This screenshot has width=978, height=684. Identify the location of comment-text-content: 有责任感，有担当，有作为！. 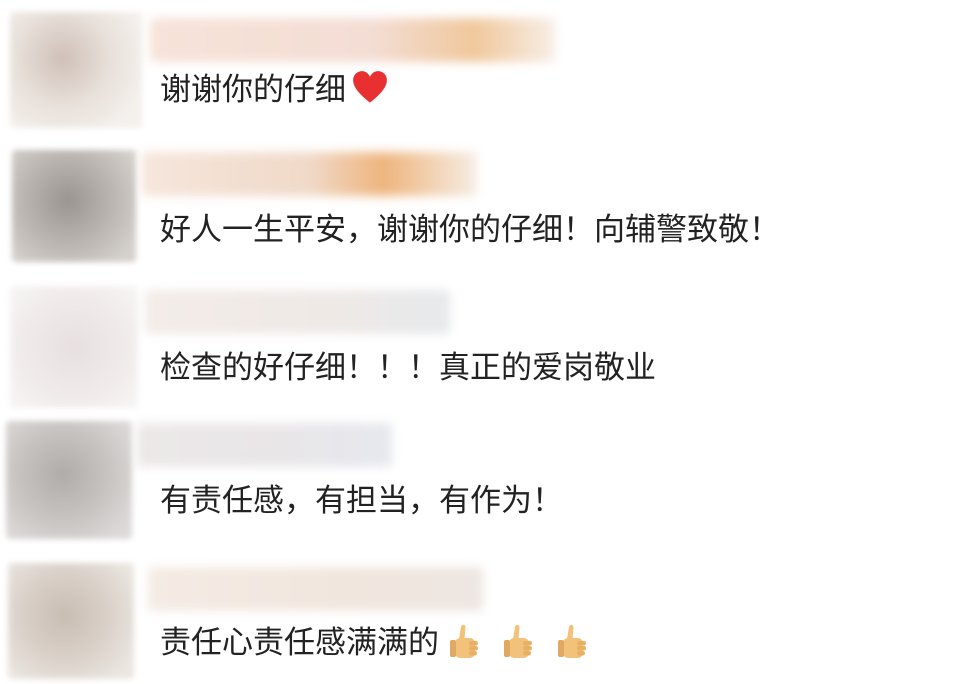
(361, 501).